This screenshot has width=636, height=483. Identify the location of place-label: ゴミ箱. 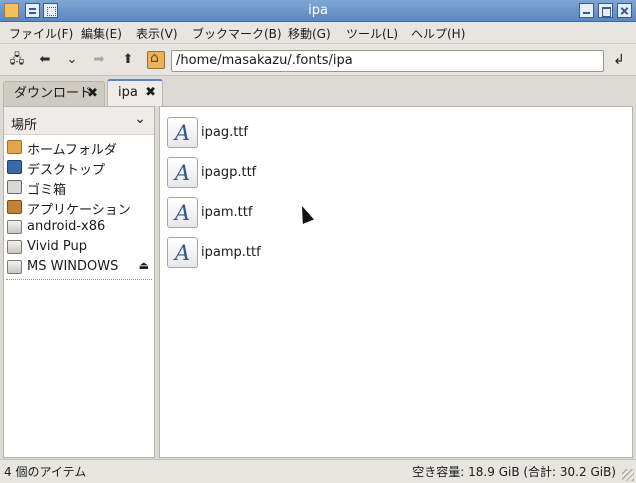
(47, 190).